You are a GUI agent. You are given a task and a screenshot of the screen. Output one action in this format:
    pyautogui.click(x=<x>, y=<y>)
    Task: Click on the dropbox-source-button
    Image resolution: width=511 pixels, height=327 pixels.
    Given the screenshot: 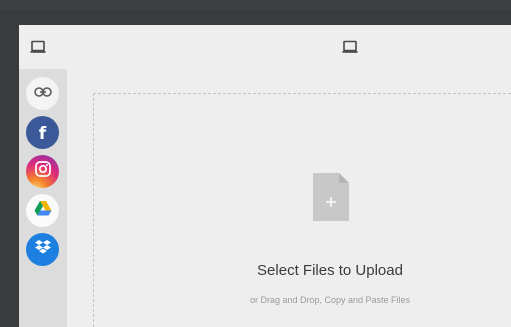 What is the action you would take?
    pyautogui.click(x=42, y=249)
    